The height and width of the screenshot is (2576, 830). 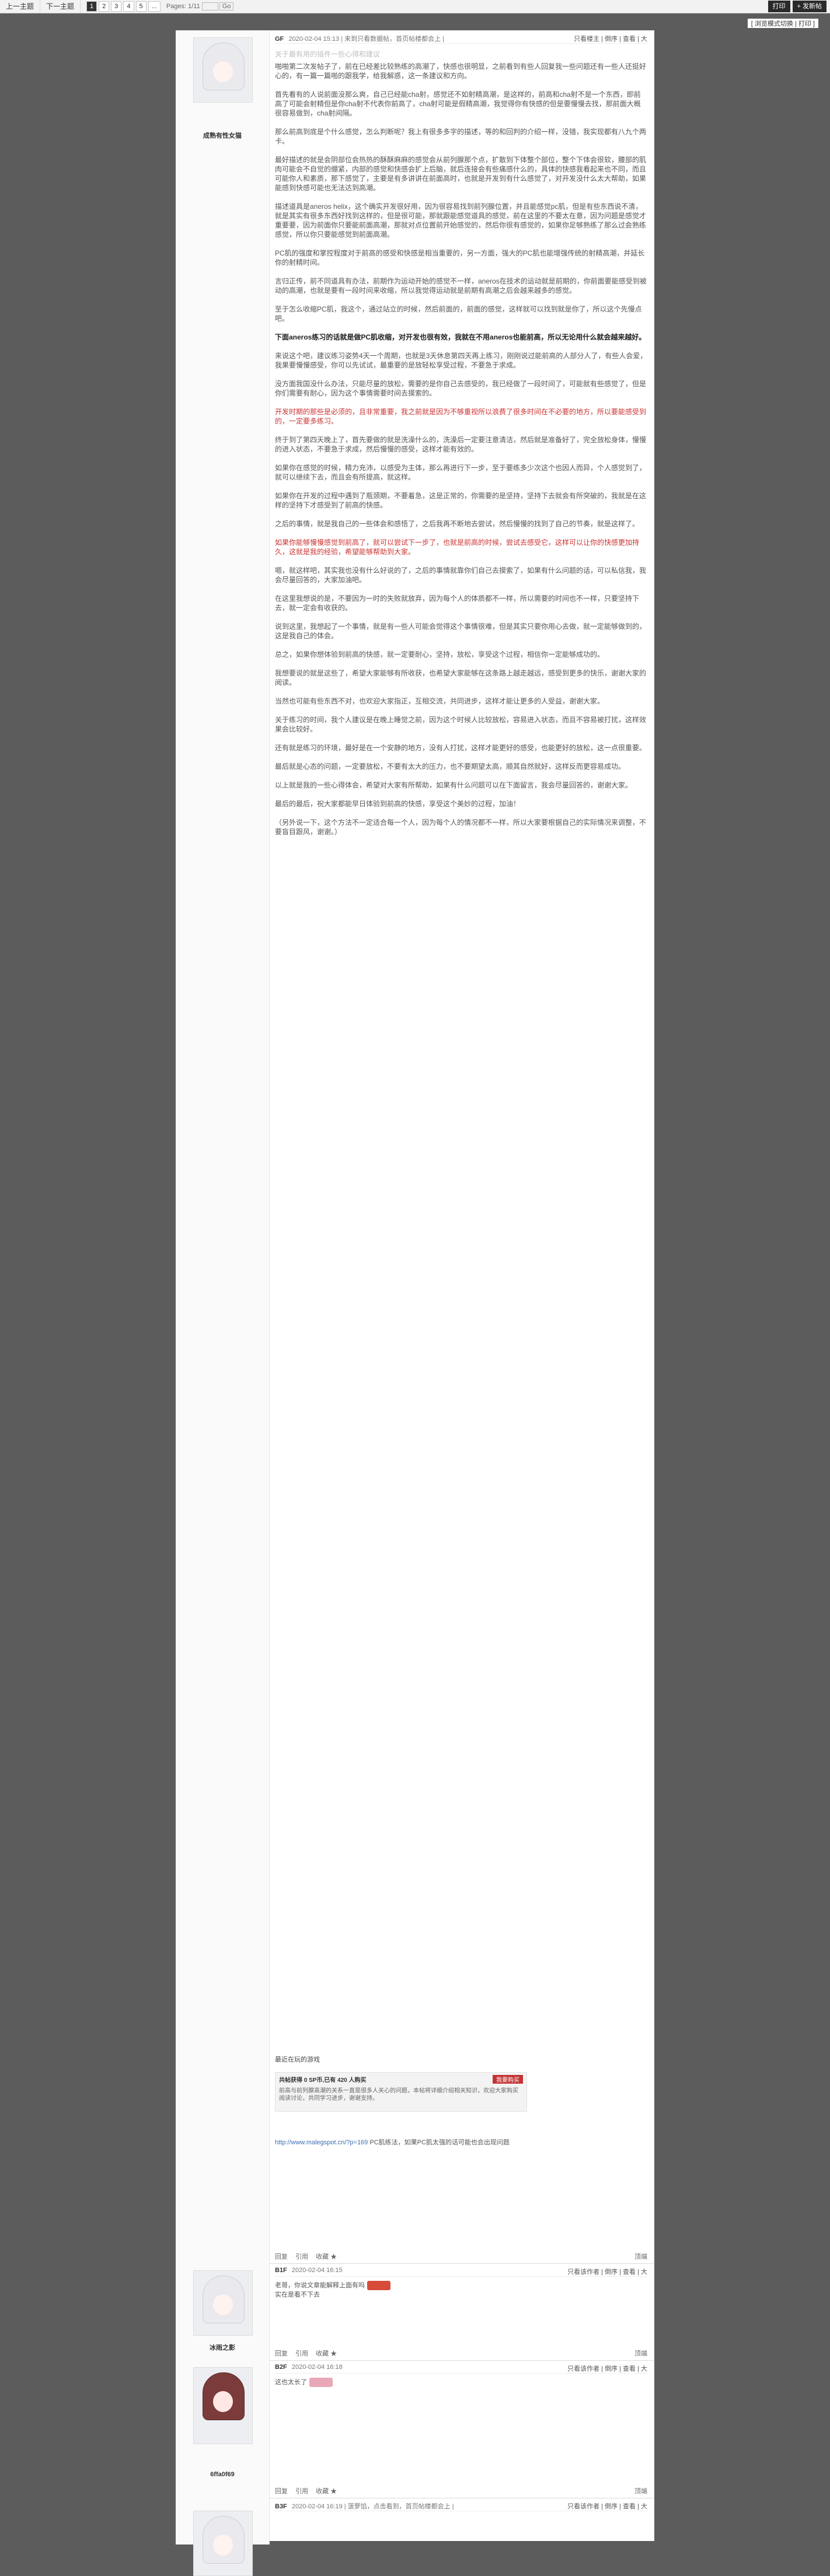 I want to click on print-button: 打印, so click(x=779, y=6).